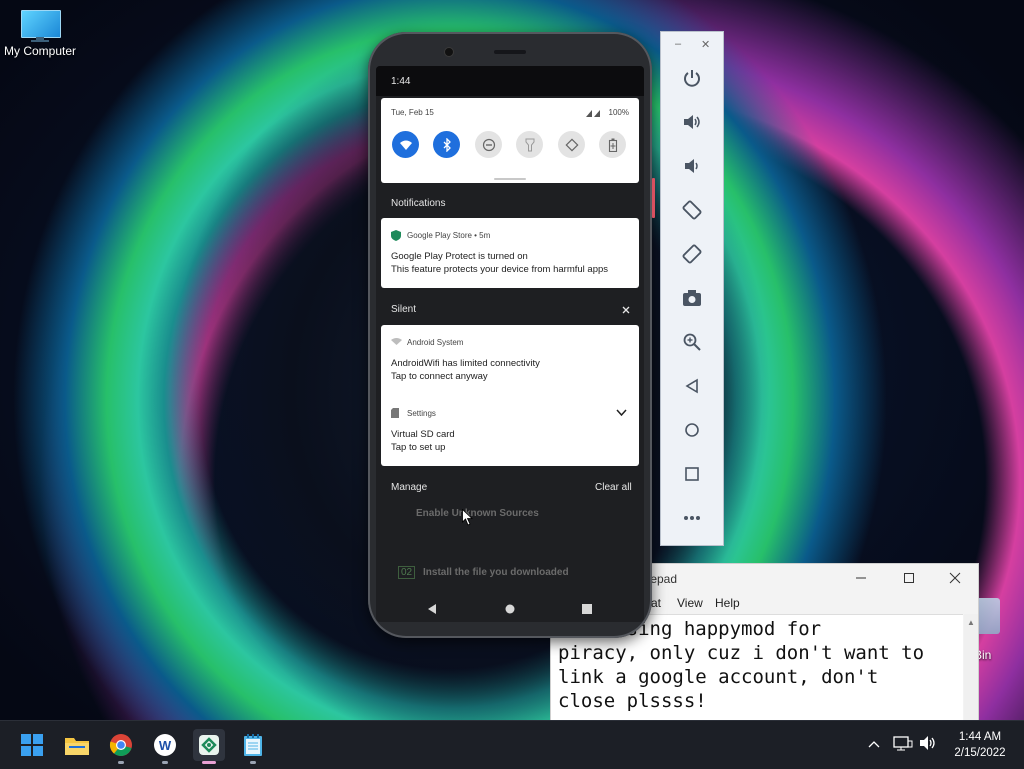 This screenshot has width=1024, height=769. What do you see at coordinates (980, 745) in the screenshot?
I see `system-clock: 1:44 AM 2/15/2022` at bounding box center [980, 745].